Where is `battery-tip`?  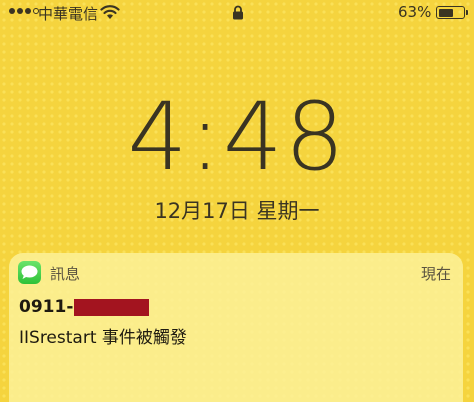 battery-tip is located at coordinates (467, 12).